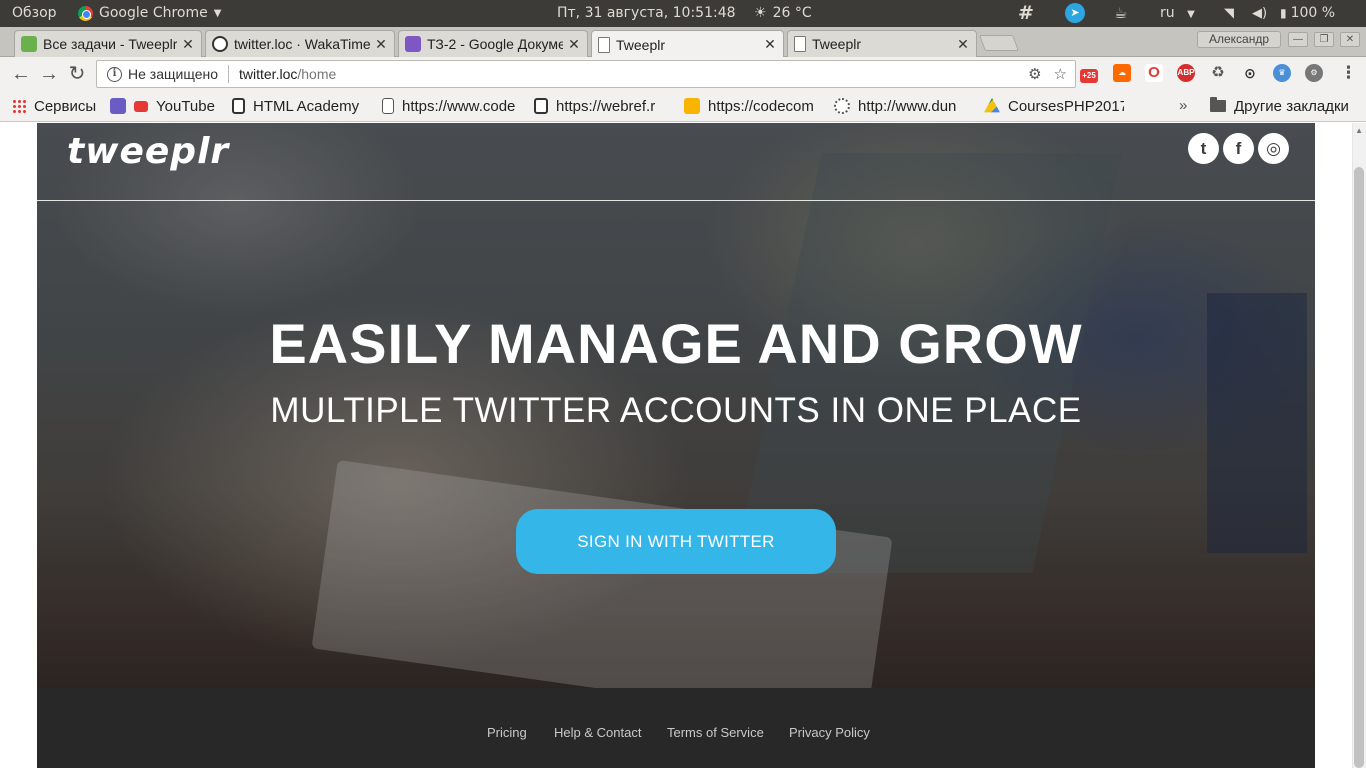  What do you see at coordinates (493, 43) in the screenshot?
I see `tab-google-doc: ТЗ-2 - Google Документы ✕` at bounding box center [493, 43].